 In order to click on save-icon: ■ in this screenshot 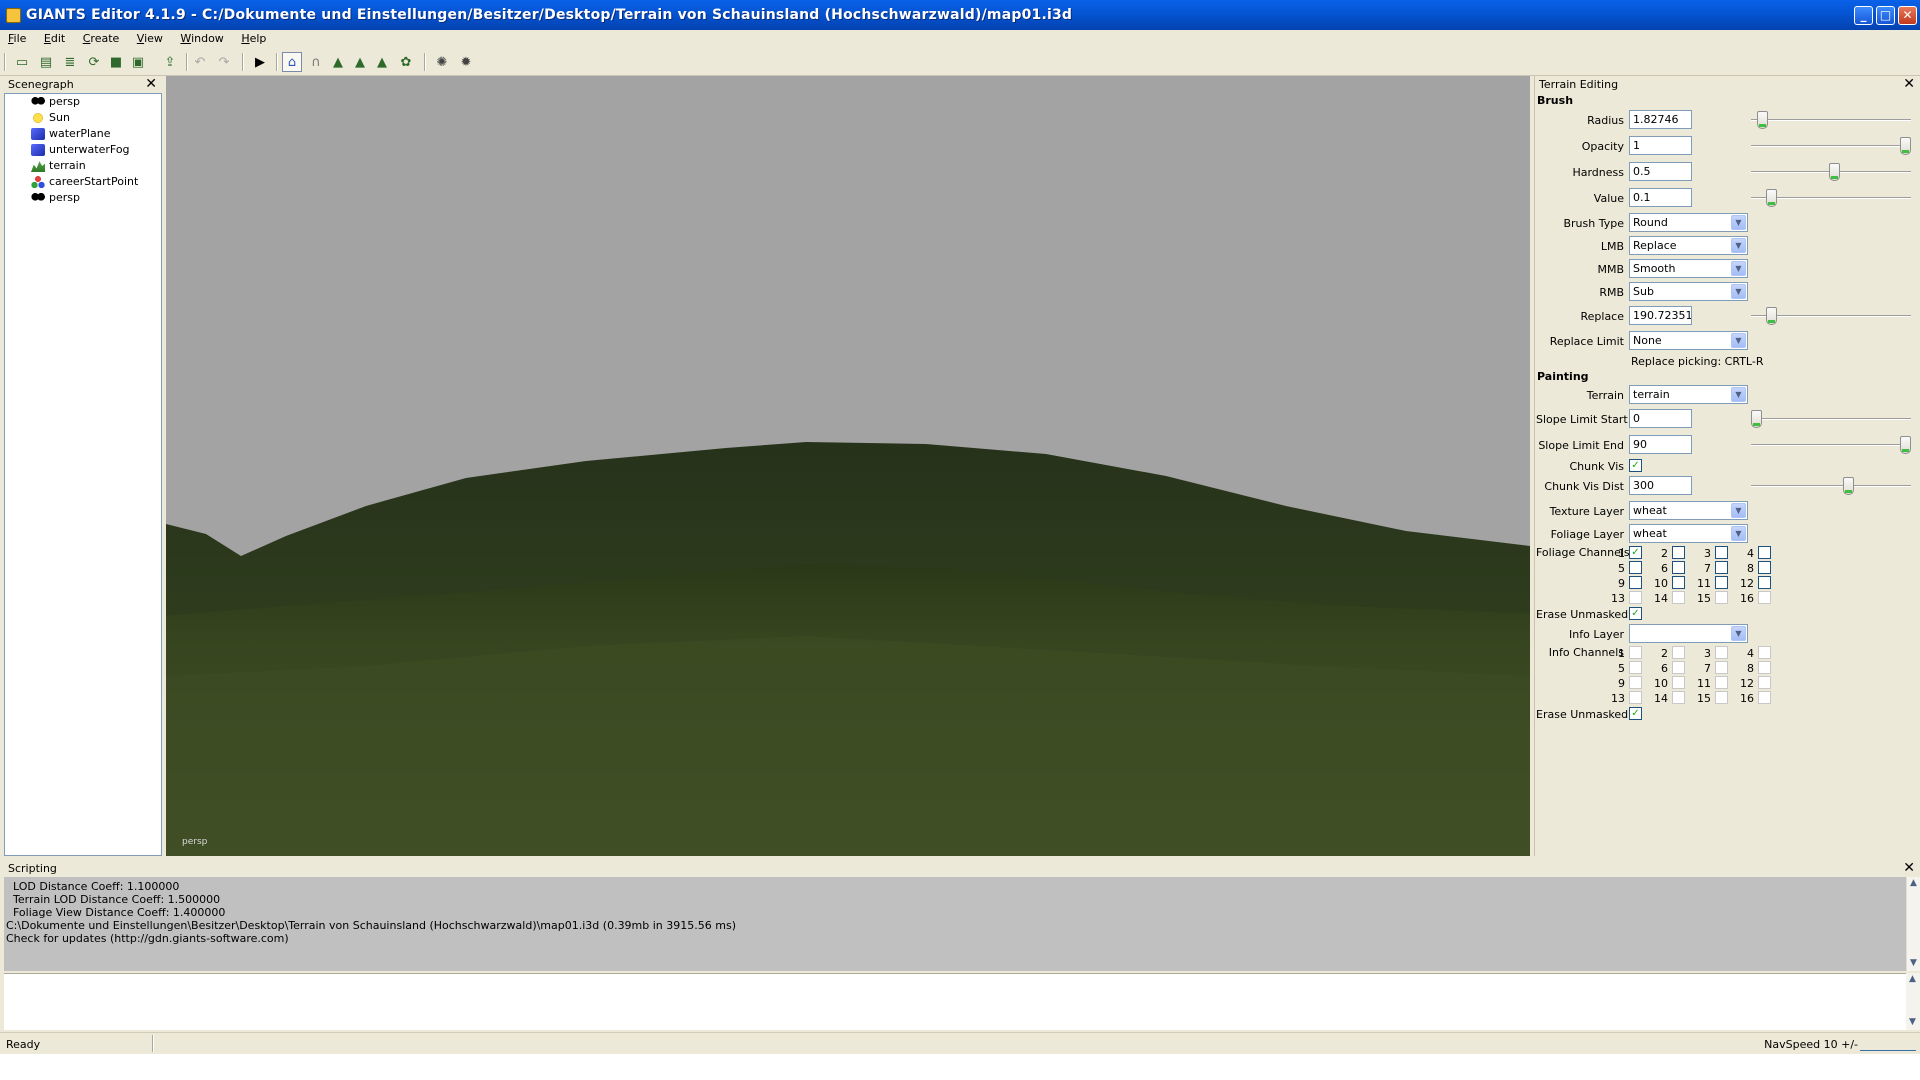, I will do `click(116, 62)`.